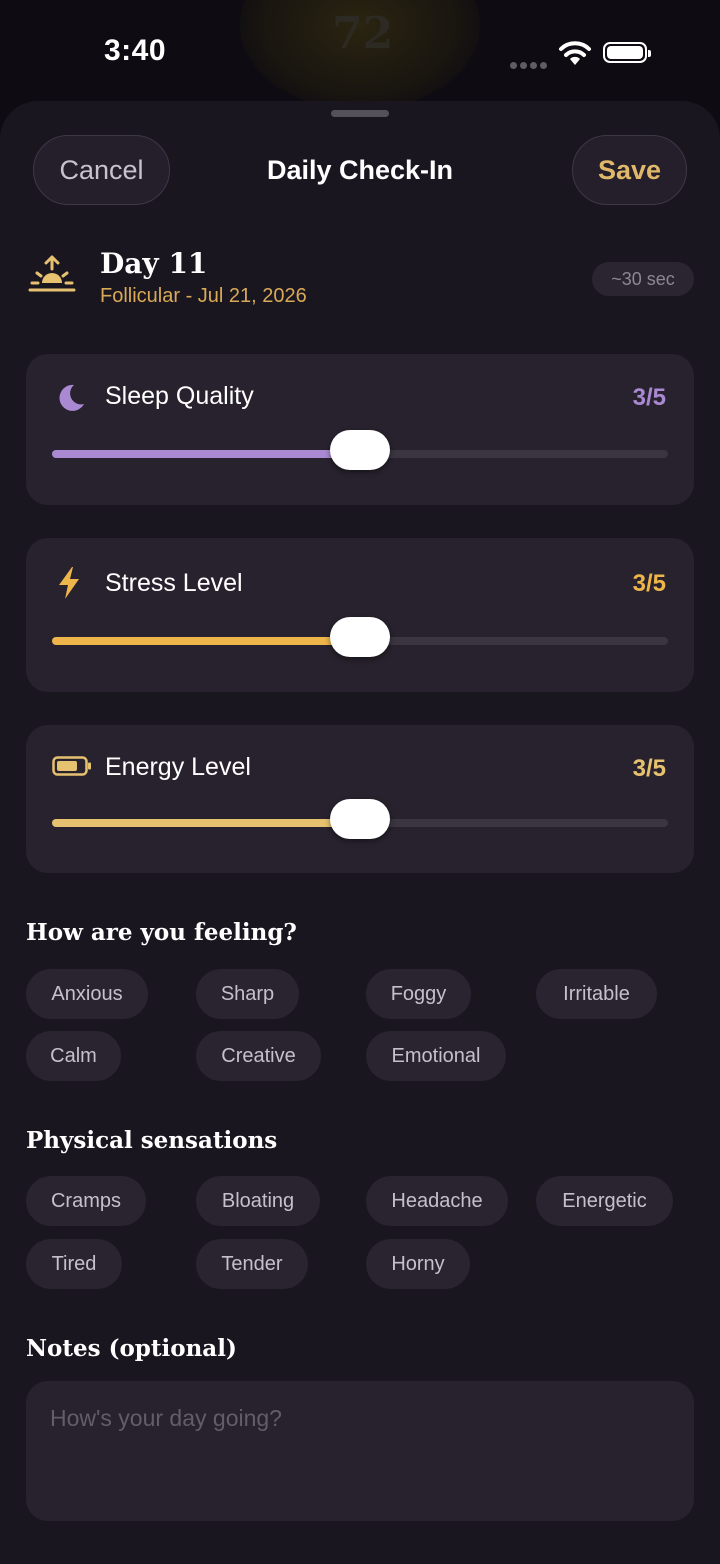 The height and width of the screenshot is (1564, 720). What do you see at coordinates (247, 994) in the screenshot?
I see `feeling-chip-sharp: Sharp` at bounding box center [247, 994].